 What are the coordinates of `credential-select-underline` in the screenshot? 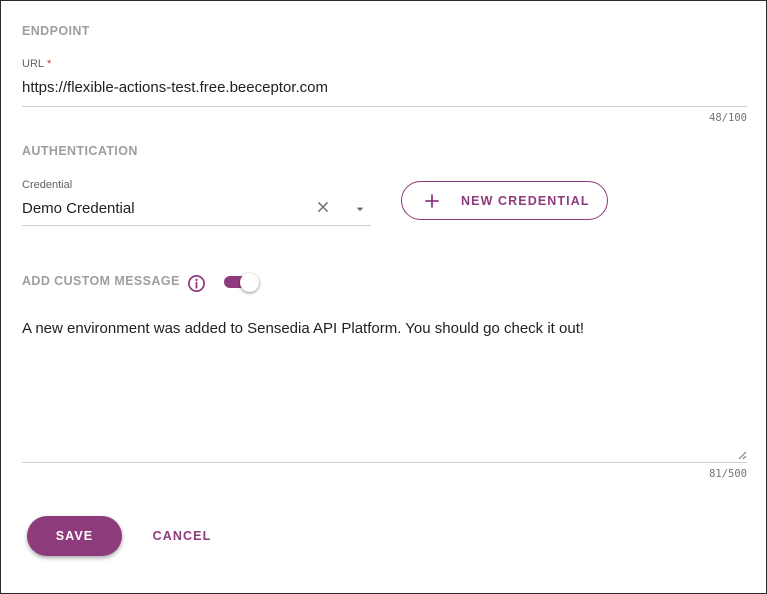 It's located at (196, 225).